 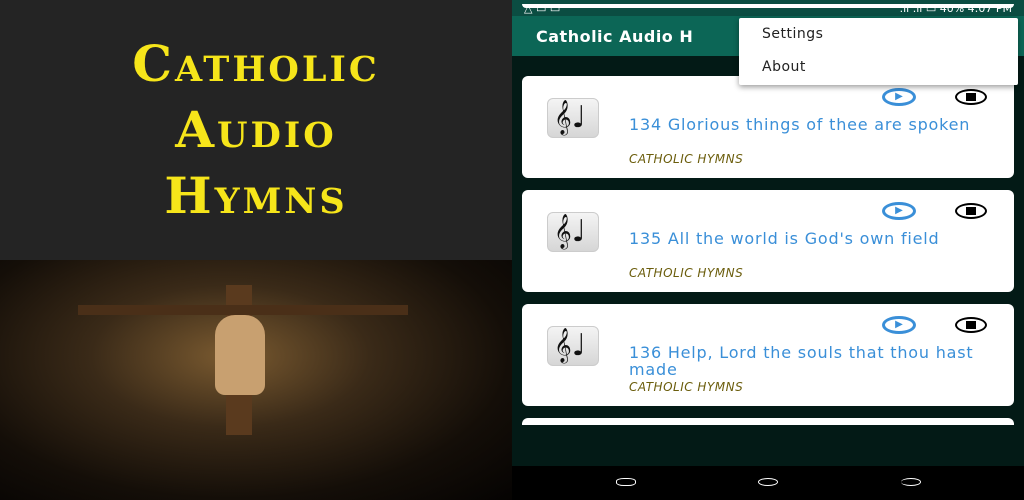 I want to click on overflow-menu: Settings About, so click(x=878, y=51).